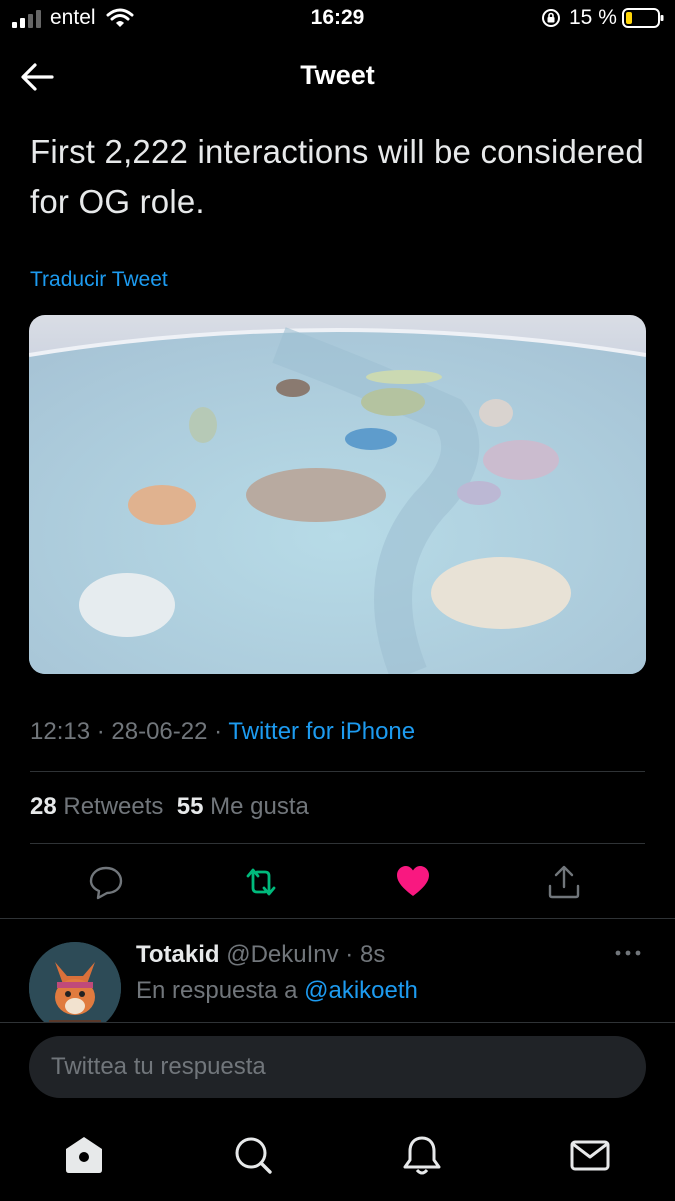 This screenshot has width=675, height=1201. I want to click on avatar, so click(75, 988).